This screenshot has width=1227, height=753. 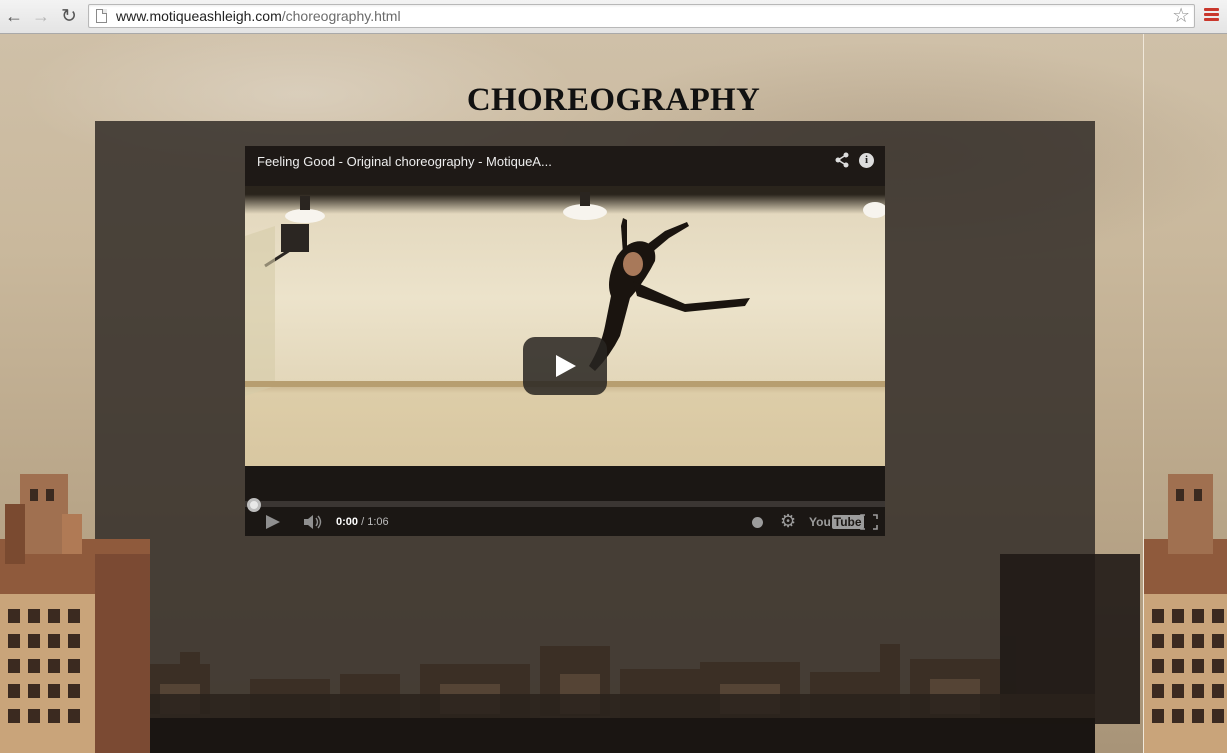 I want to click on back-arrow-icon: ←, so click(x=14, y=16).